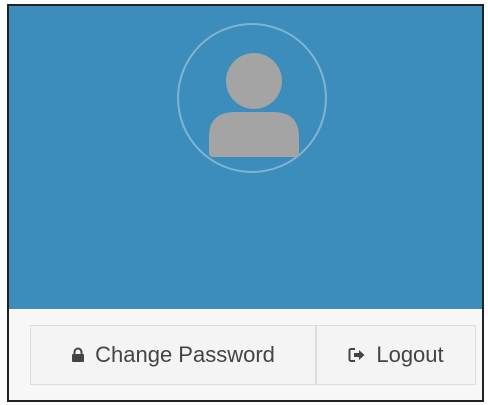 Image resolution: width=488 pixels, height=405 pixels. Describe the element at coordinates (410, 354) in the screenshot. I see `logout-label: Logout` at that location.